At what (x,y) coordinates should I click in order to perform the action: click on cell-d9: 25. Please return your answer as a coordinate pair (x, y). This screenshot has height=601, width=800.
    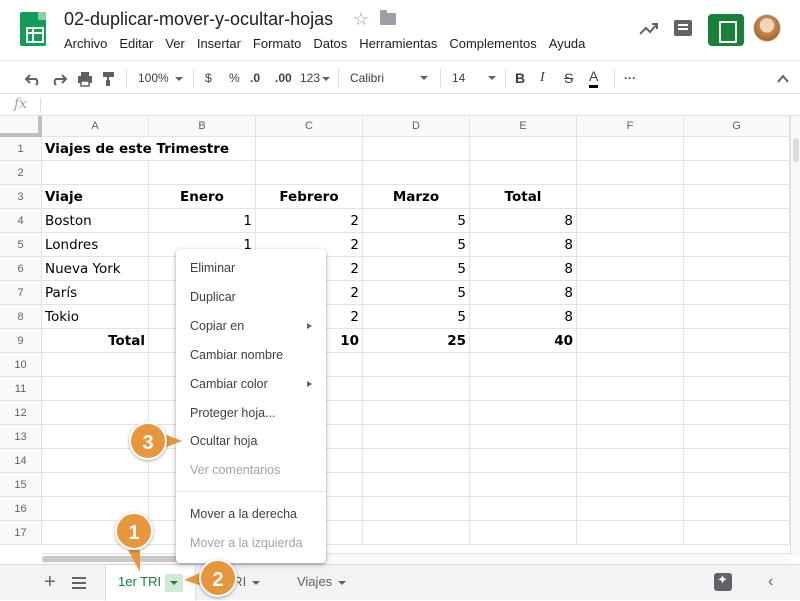
    Looking at the image, I should click on (416, 341).